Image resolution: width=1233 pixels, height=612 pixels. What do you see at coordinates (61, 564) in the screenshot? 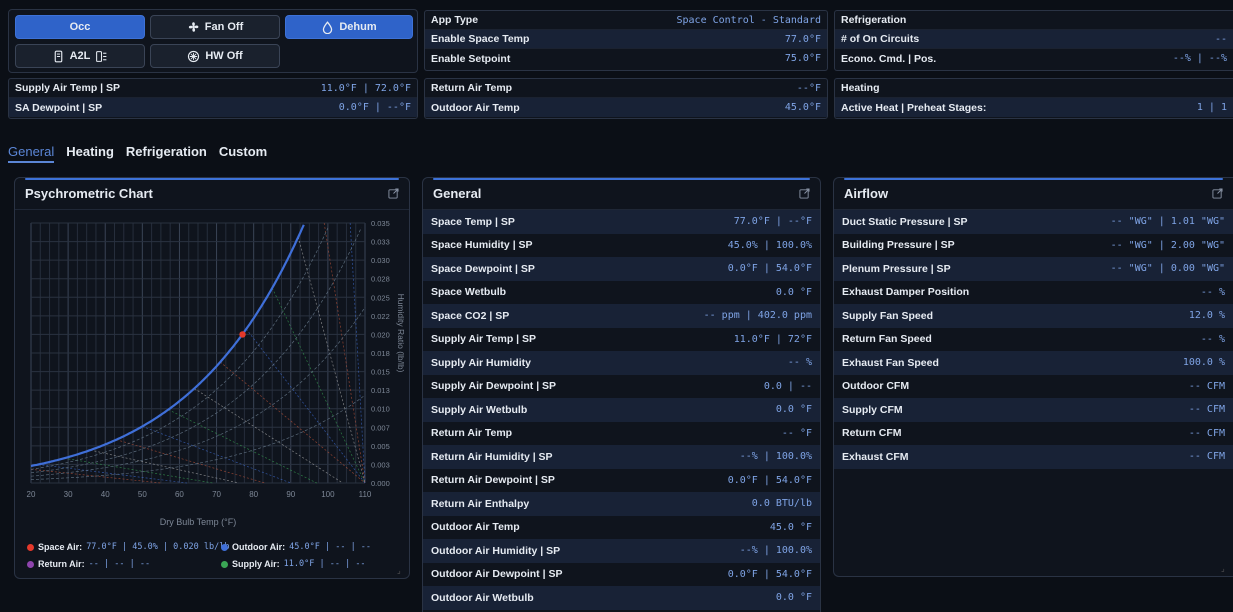
I see `return-air-legend-label: Return Air:` at bounding box center [61, 564].